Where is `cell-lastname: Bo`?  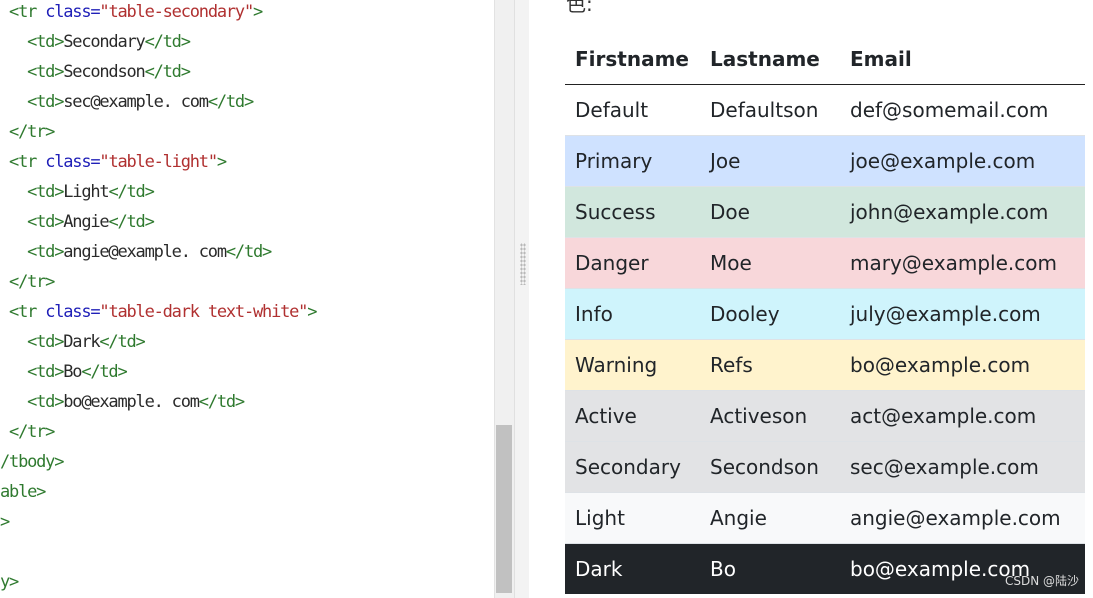
cell-lastname: Bo is located at coordinates (770, 568).